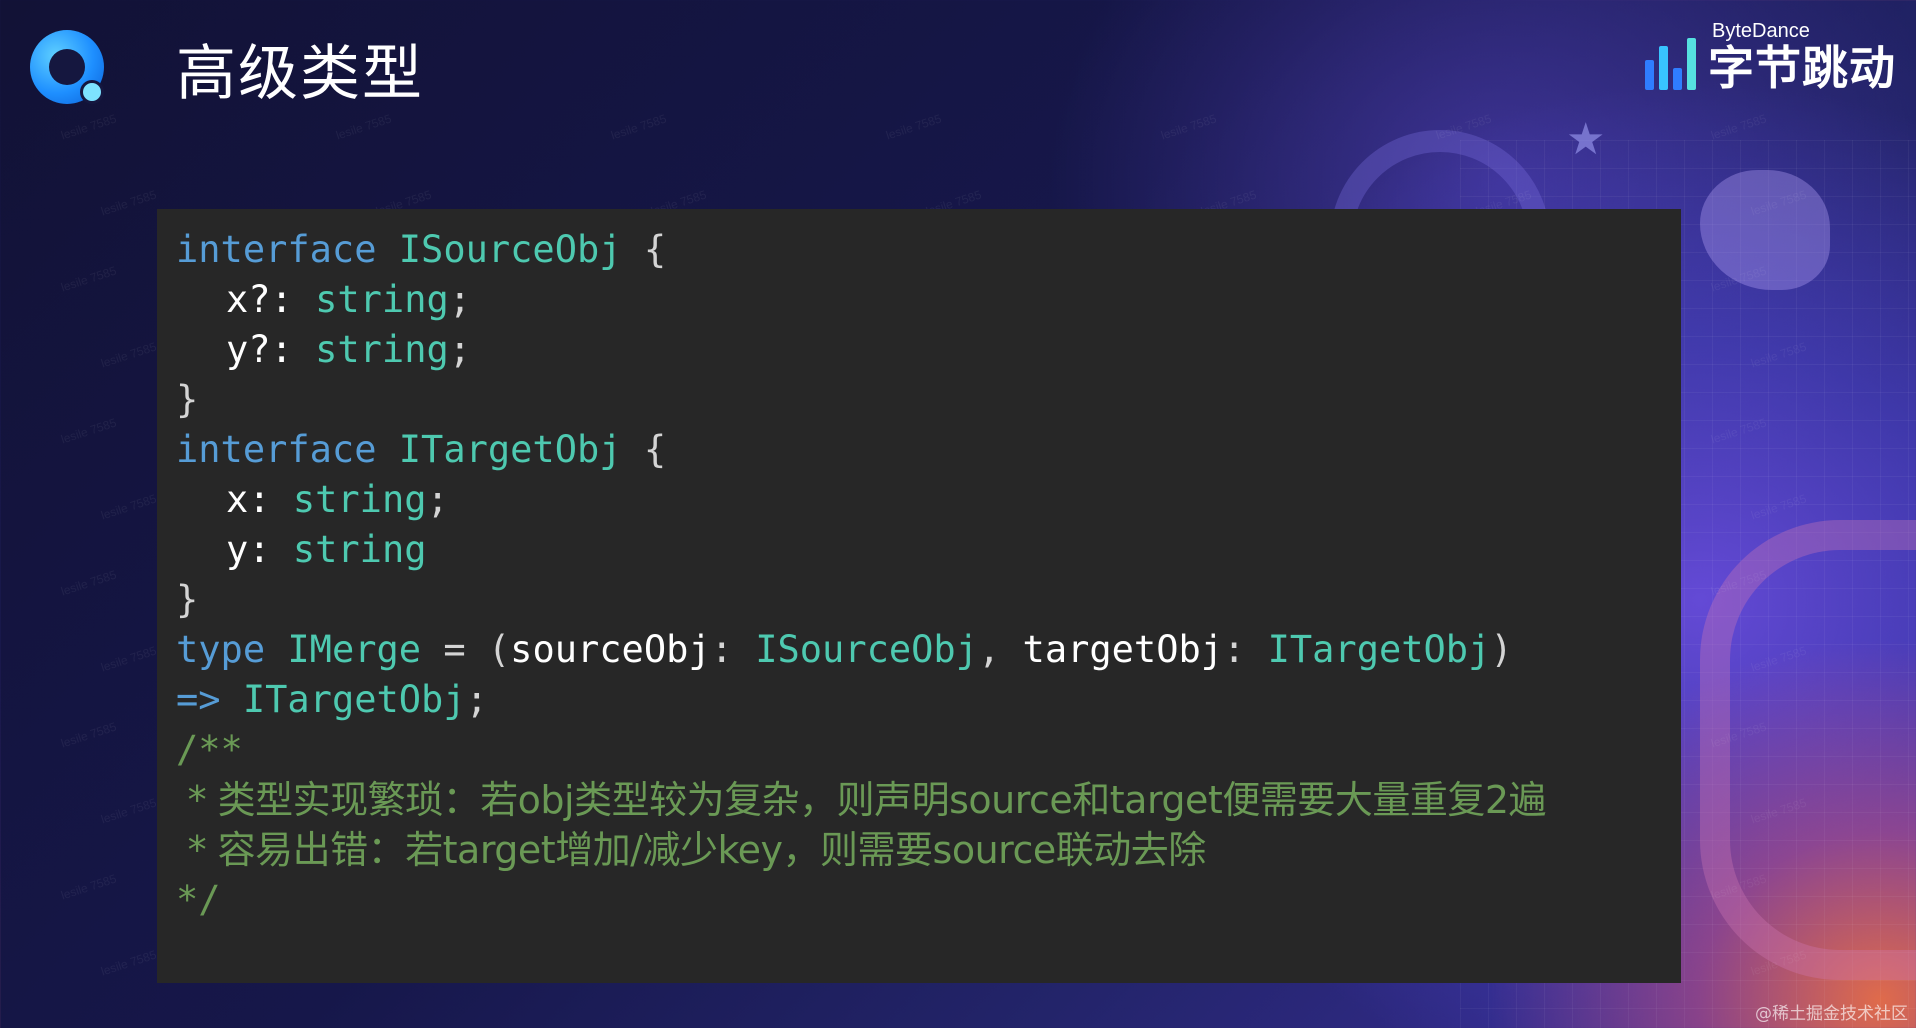 The height and width of the screenshot is (1028, 1916). Describe the element at coordinates (300, 74) in the screenshot. I see `slide-title: 高级类型` at that location.